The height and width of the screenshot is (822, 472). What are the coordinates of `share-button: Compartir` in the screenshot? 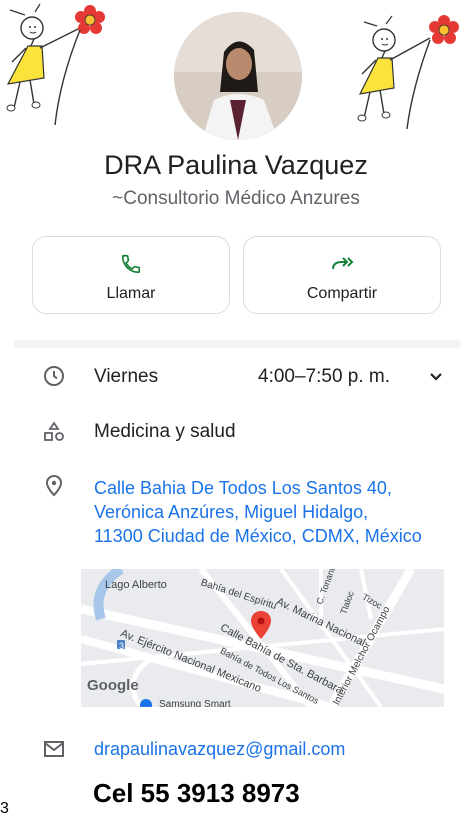 It's located at (342, 275).